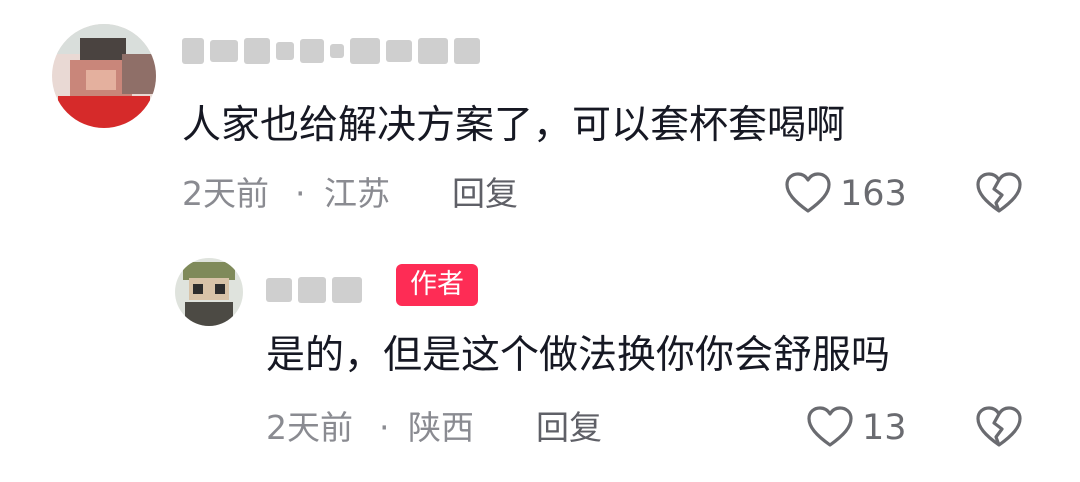 The image size is (1080, 482). I want to click on comment-time: 2天前, so click(225, 193).